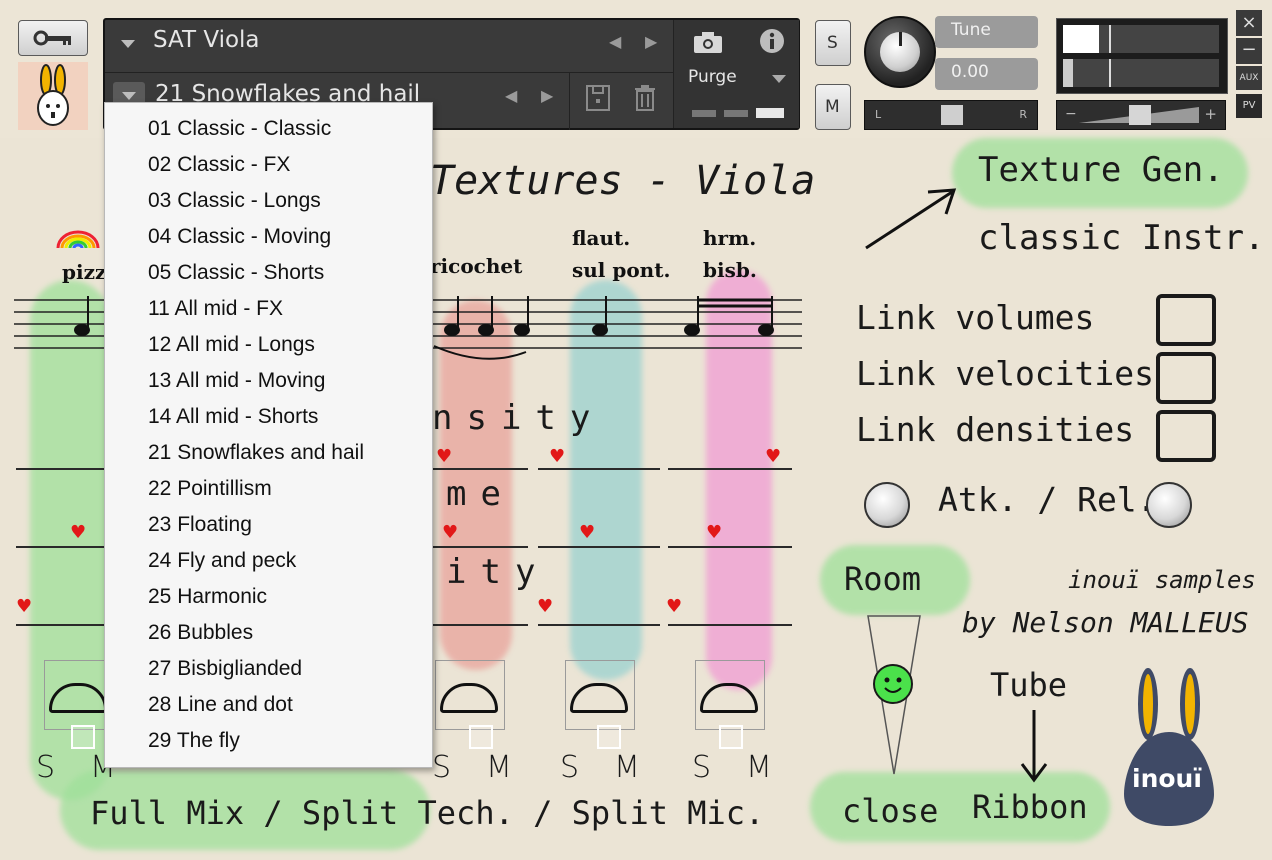 The height and width of the screenshot is (860, 1272). What do you see at coordinates (730, 238) in the screenshot?
I see `technique-label-hrm: hrm.` at bounding box center [730, 238].